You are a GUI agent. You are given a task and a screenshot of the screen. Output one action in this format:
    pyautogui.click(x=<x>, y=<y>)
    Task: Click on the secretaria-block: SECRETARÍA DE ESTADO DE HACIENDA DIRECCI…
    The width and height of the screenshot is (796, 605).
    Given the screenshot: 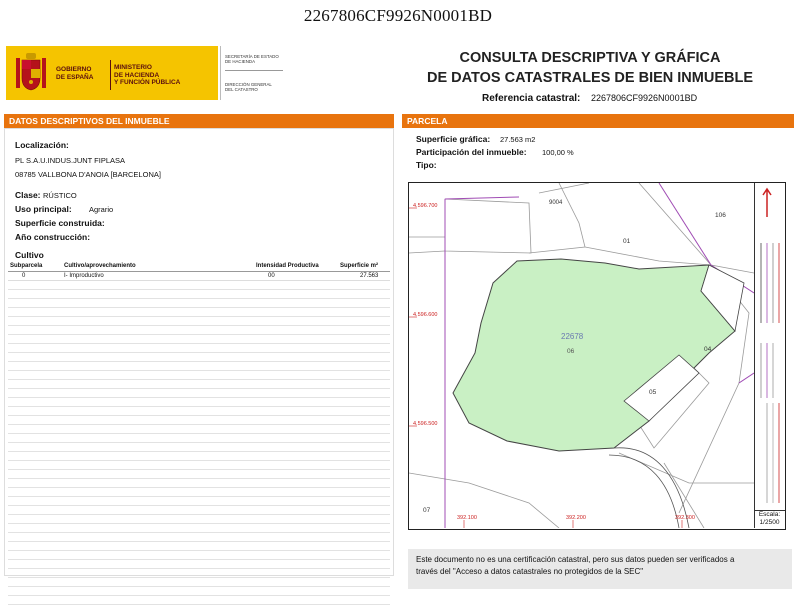 What is the action you would take?
    pyautogui.click(x=254, y=73)
    